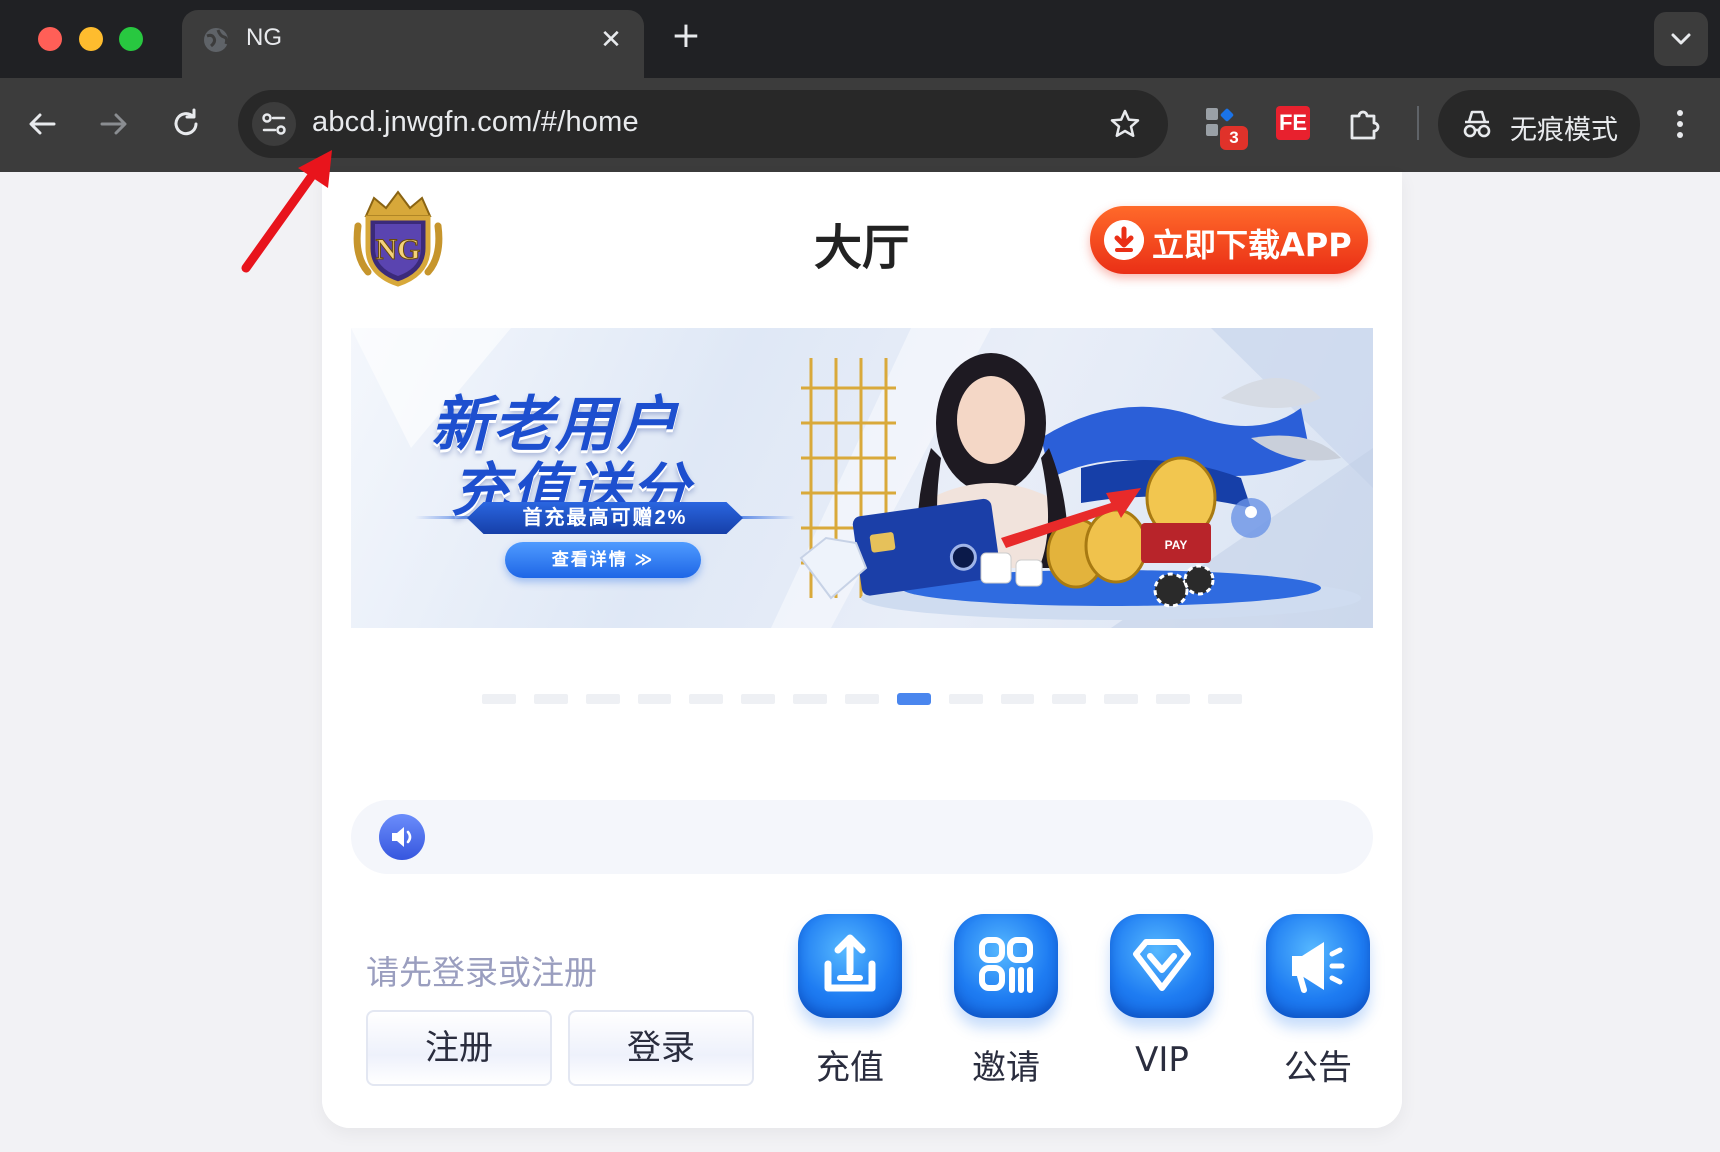  Describe the element at coordinates (286, 211) in the screenshot. I see `annotation-arrow` at that location.